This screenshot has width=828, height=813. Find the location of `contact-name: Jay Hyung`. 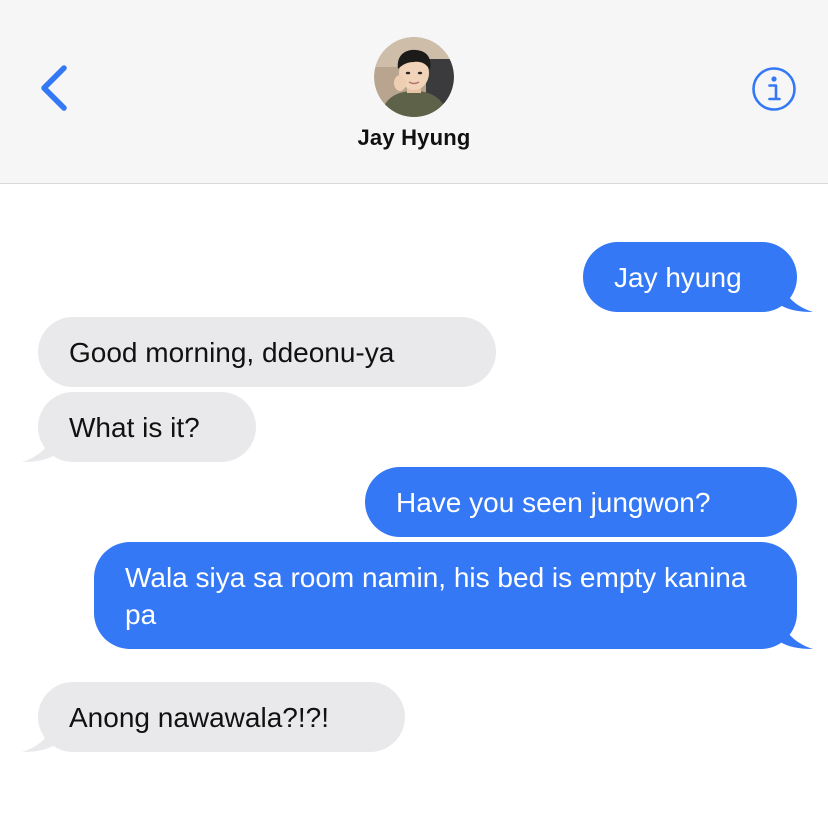

contact-name: Jay Hyung is located at coordinates (414, 138).